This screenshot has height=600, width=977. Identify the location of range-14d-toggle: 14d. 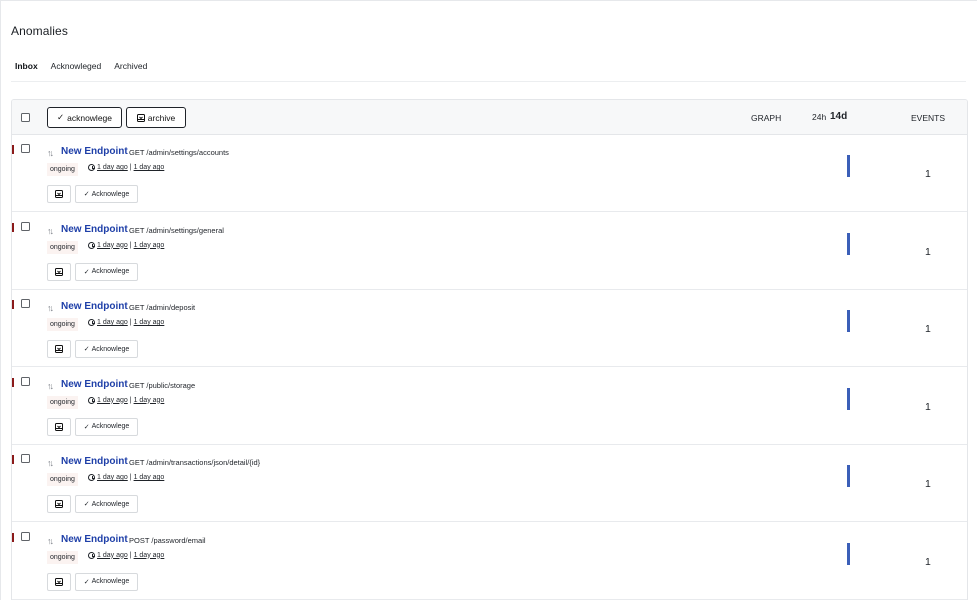
(838, 116).